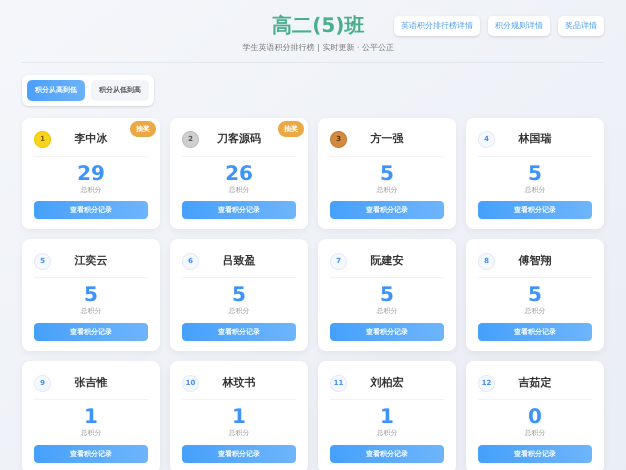 The image size is (626, 470). What do you see at coordinates (91, 382) in the screenshot?
I see `student-name: 张吉惟` at bounding box center [91, 382].